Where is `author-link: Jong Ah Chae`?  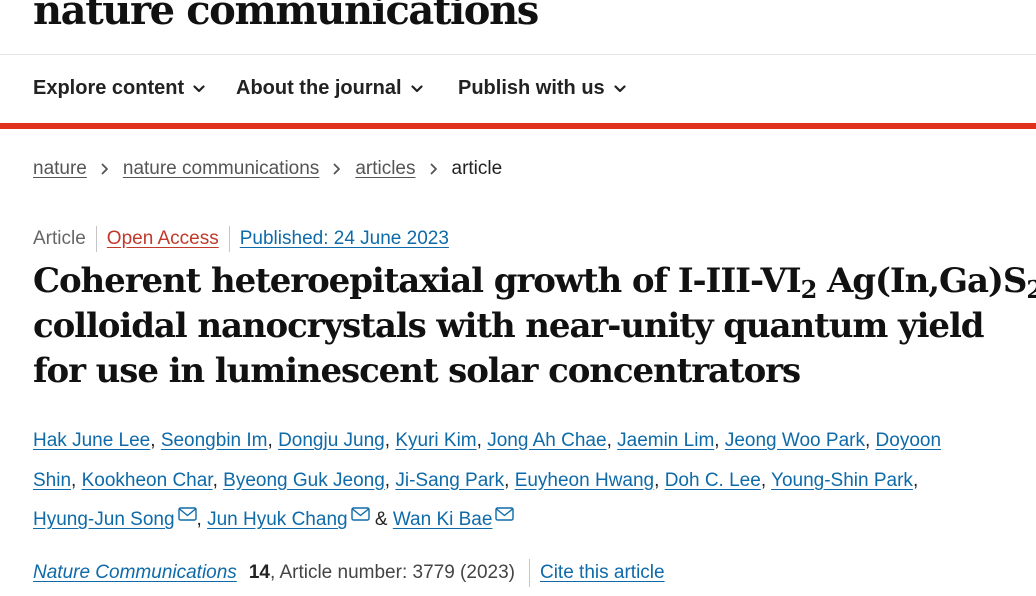 author-link: Jong Ah Chae is located at coordinates (546, 440).